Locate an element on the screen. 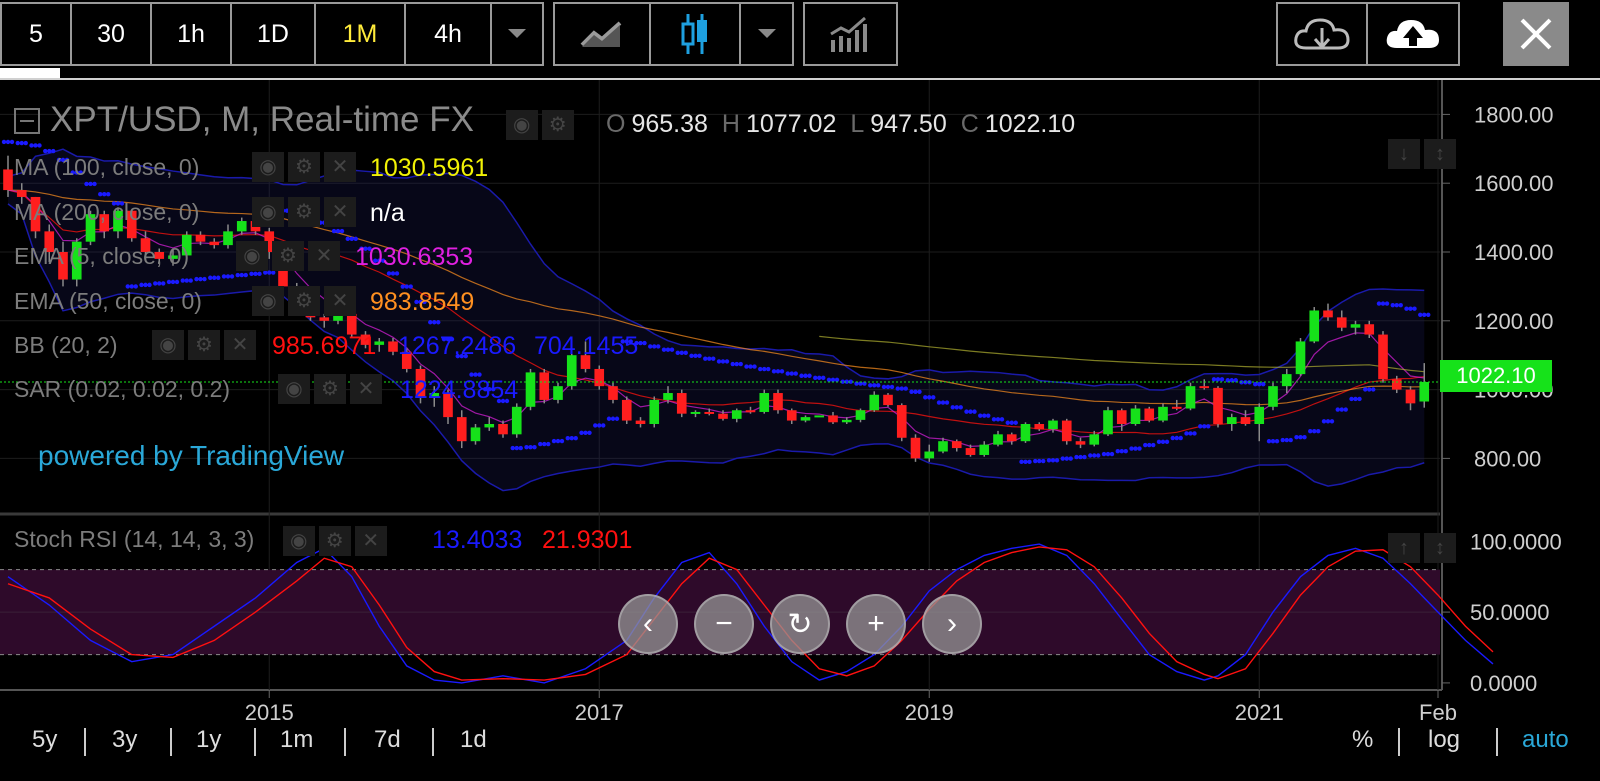 This screenshot has width=1600, height=781. range-1m: 1m is located at coordinates (296, 740).